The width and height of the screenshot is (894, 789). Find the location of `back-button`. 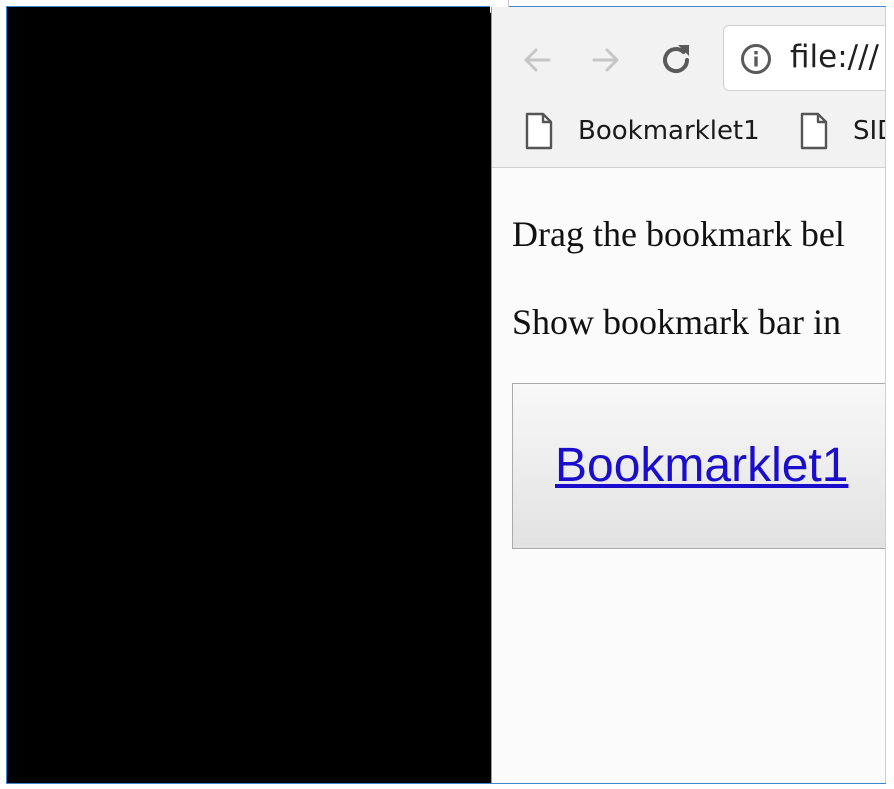

back-button is located at coordinates (537, 60).